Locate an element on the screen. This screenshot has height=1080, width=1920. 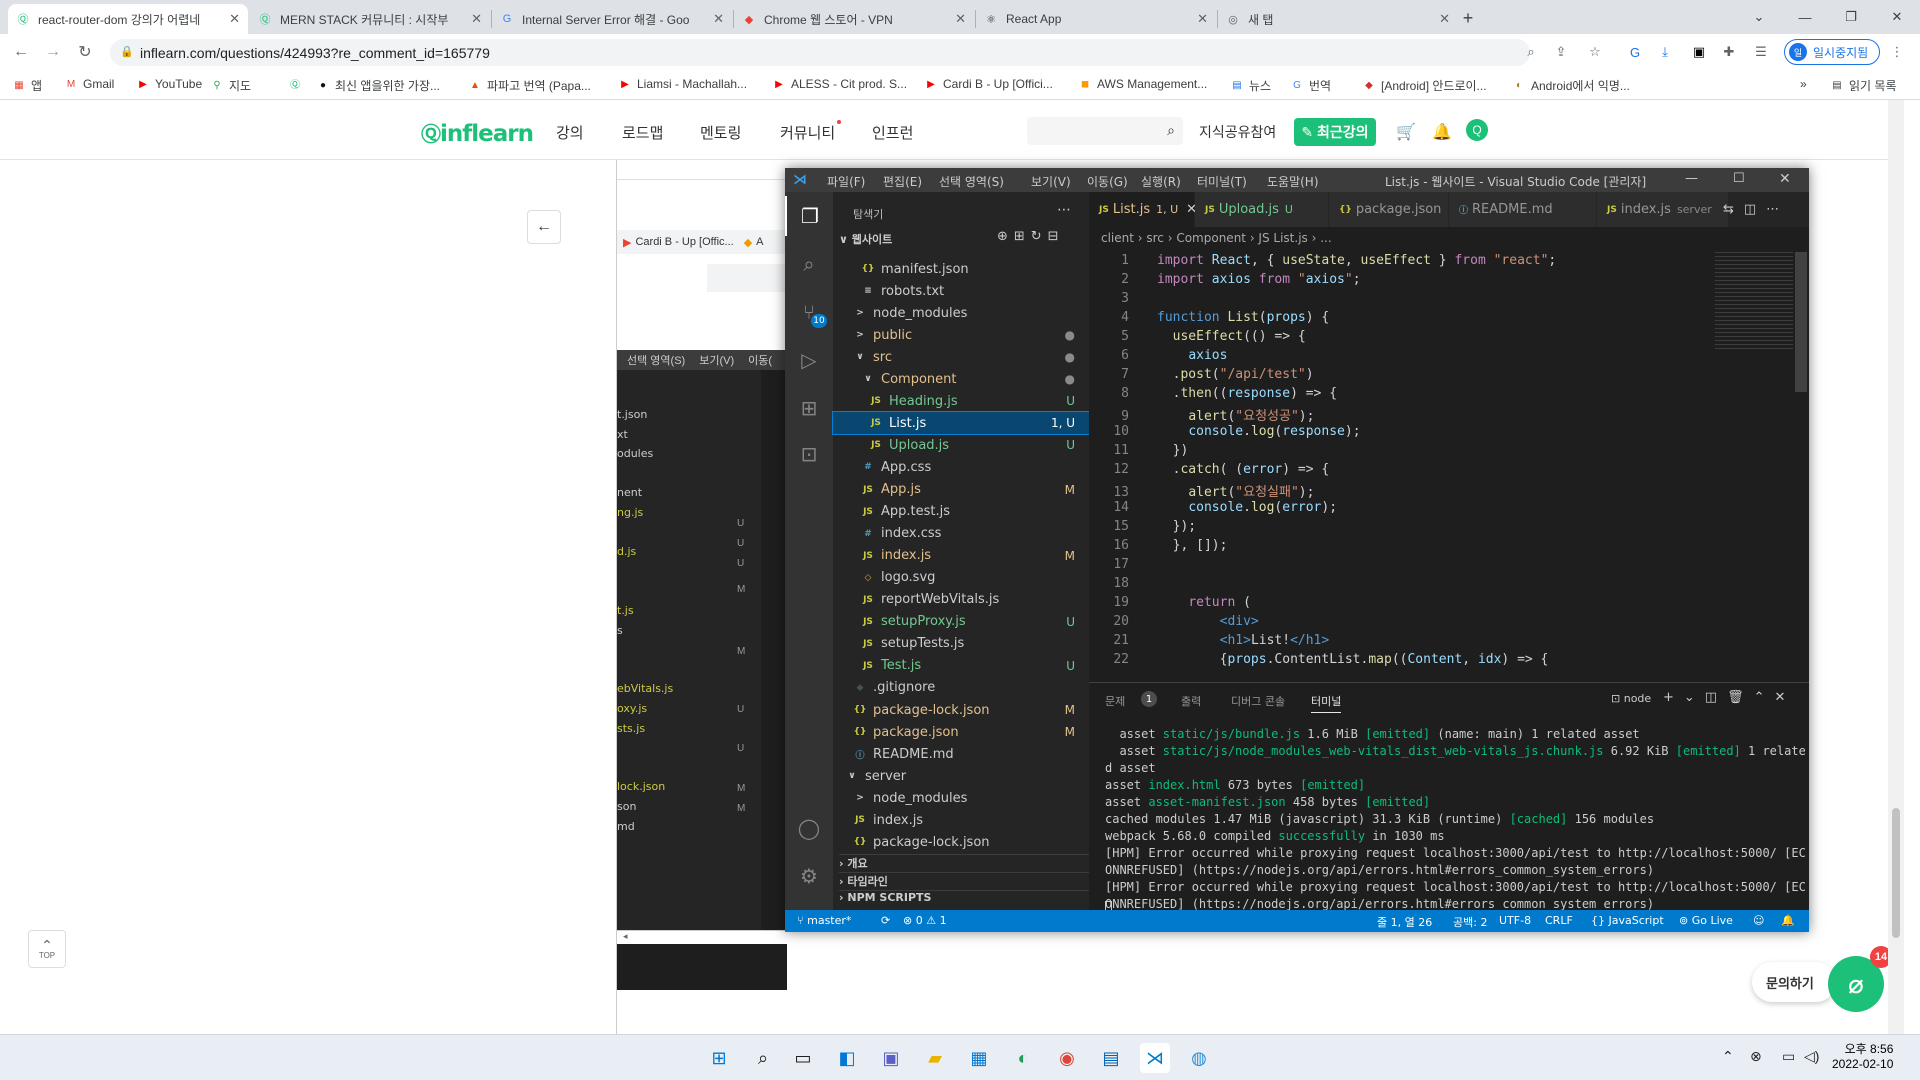
tab-search-button: ⌄ is located at coordinates (1759, 17).